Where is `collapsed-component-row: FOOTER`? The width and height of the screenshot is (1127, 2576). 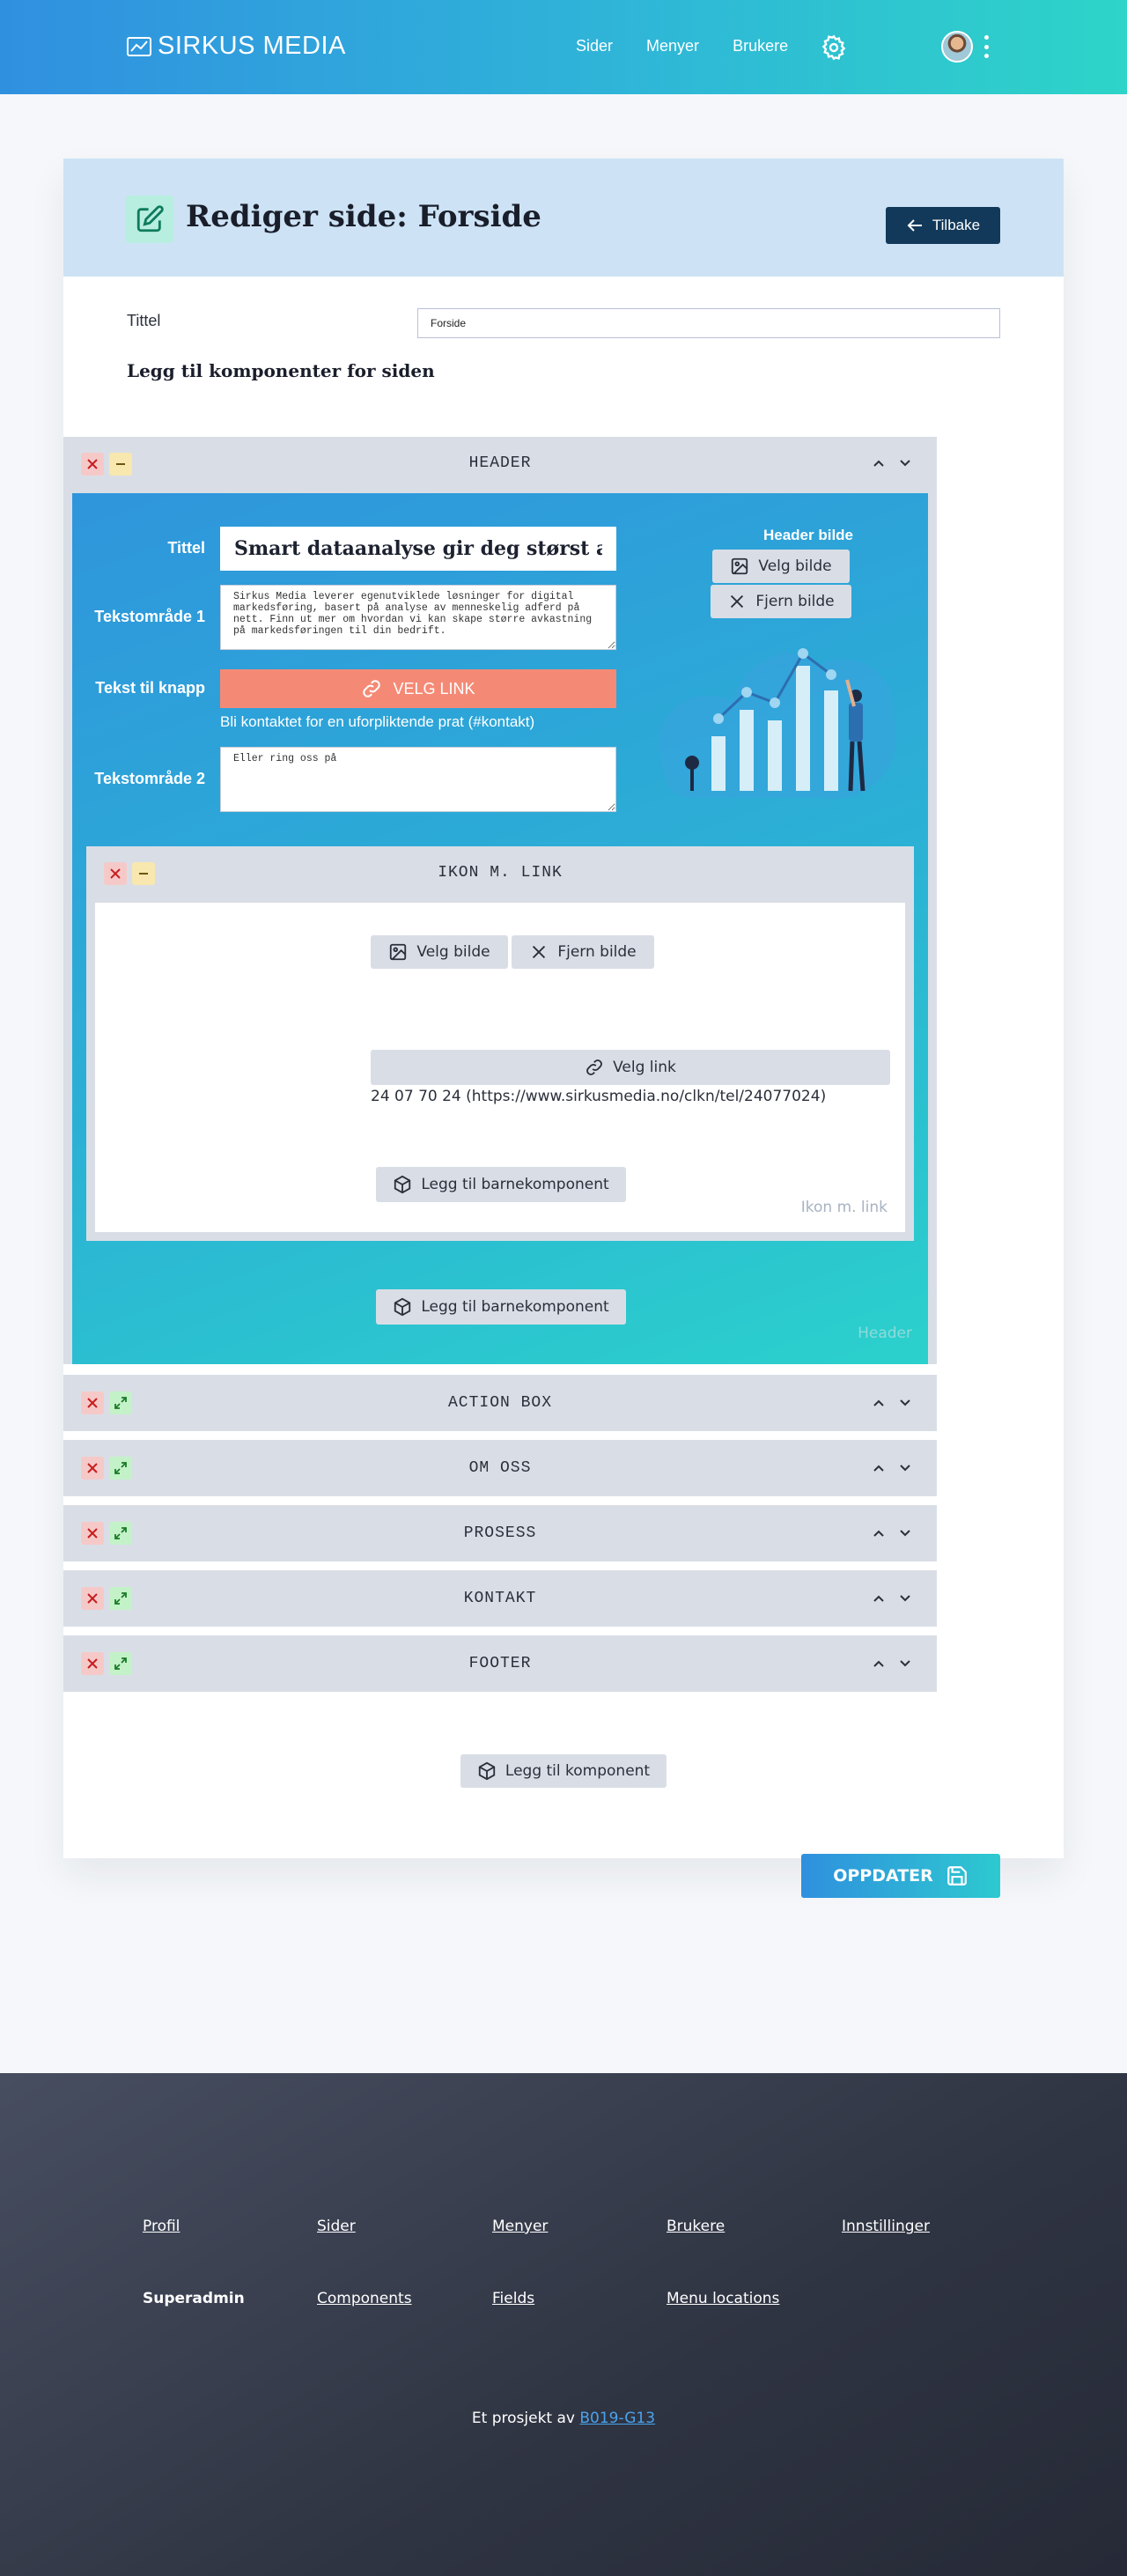
collapsed-component-row: FOOTER is located at coordinates (500, 1663).